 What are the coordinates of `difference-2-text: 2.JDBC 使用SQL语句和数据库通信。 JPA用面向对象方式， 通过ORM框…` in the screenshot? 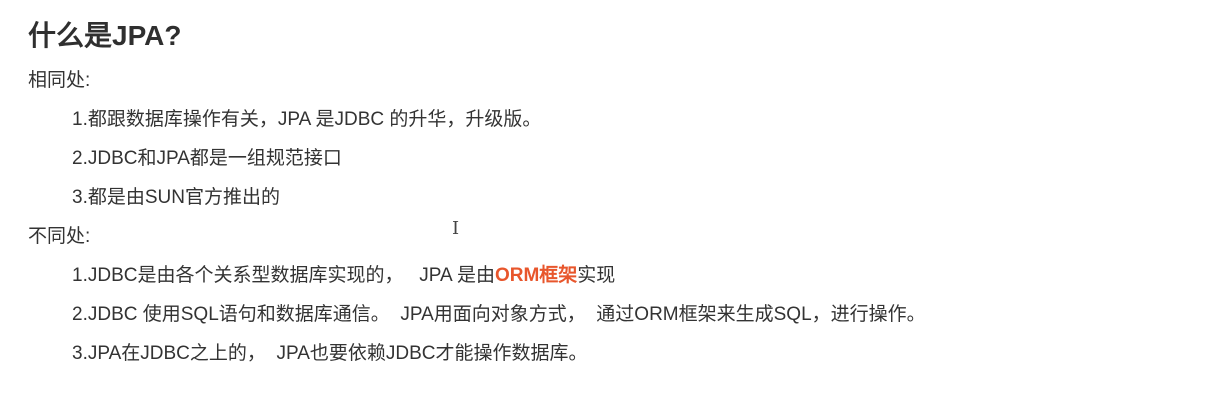 It's located at (499, 314).